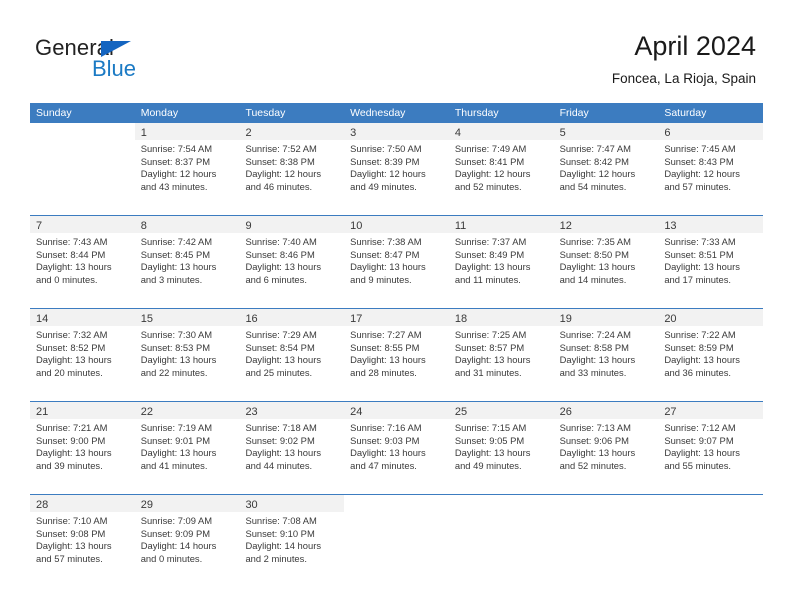 The width and height of the screenshot is (792, 612). What do you see at coordinates (695, 46) in the screenshot?
I see `page-title: April 2024` at bounding box center [695, 46].